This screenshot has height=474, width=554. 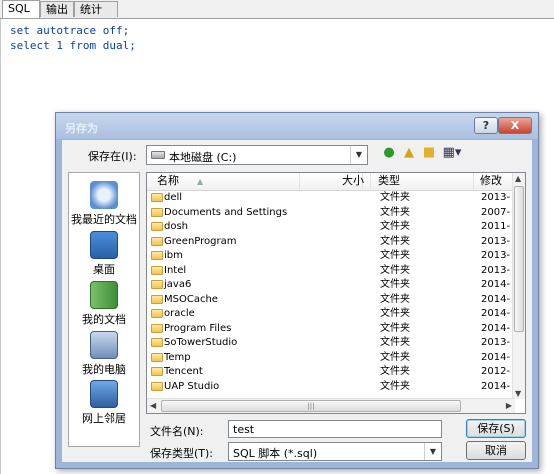 What do you see at coordinates (335, 181) in the screenshot?
I see `column-size: 大小` at bounding box center [335, 181].